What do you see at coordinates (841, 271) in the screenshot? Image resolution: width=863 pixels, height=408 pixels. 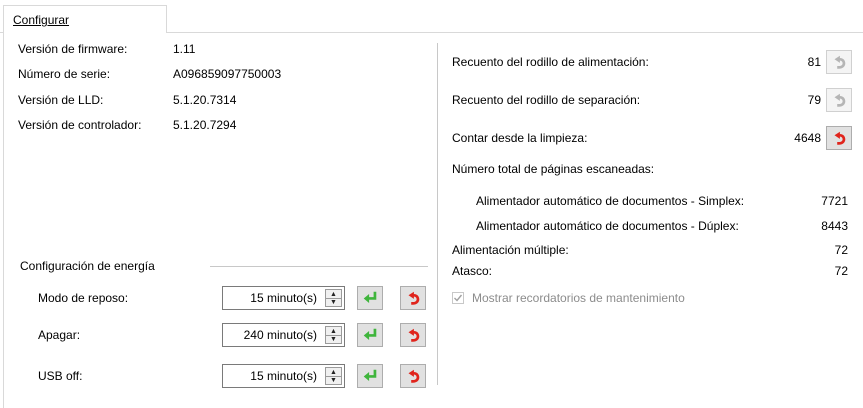 I see `jam-value: 72` at bounding box center [841, 271].